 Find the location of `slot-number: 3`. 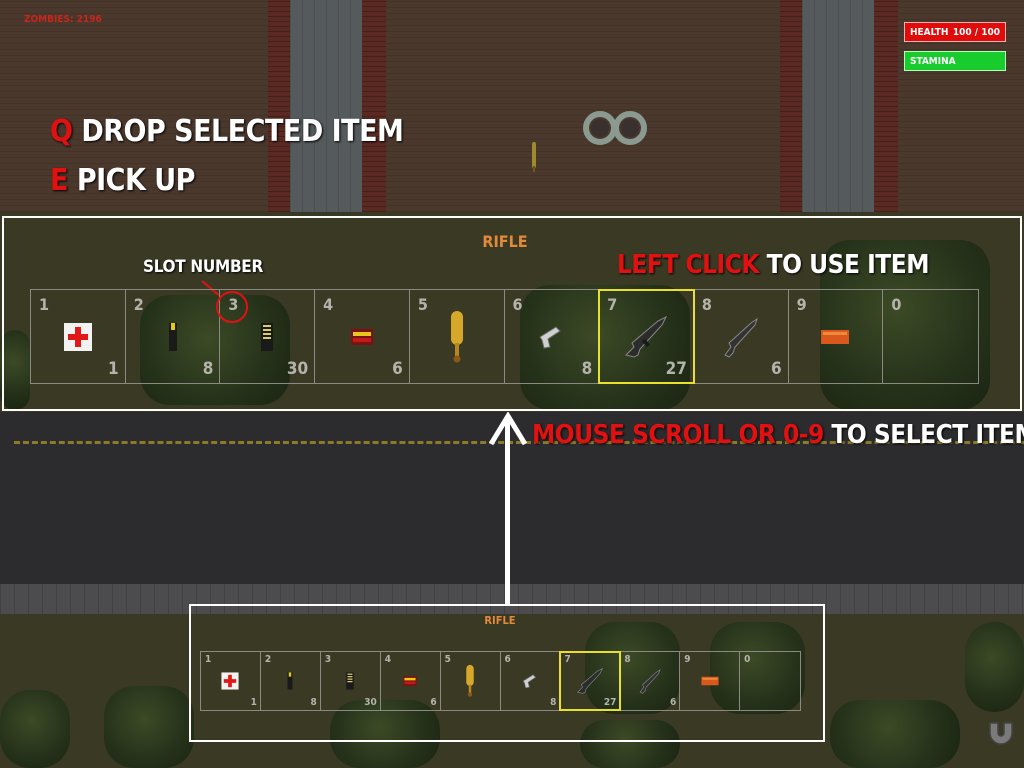

slot-number: 3 is located at coordinates (328, 659).